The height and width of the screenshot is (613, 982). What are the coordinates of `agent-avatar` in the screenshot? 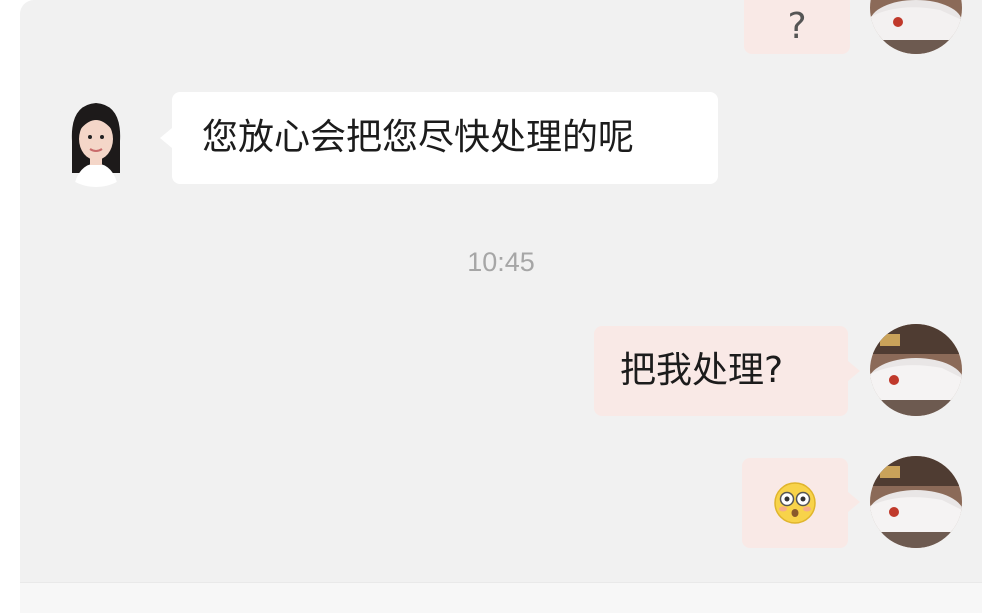 It's located at (96, 141).